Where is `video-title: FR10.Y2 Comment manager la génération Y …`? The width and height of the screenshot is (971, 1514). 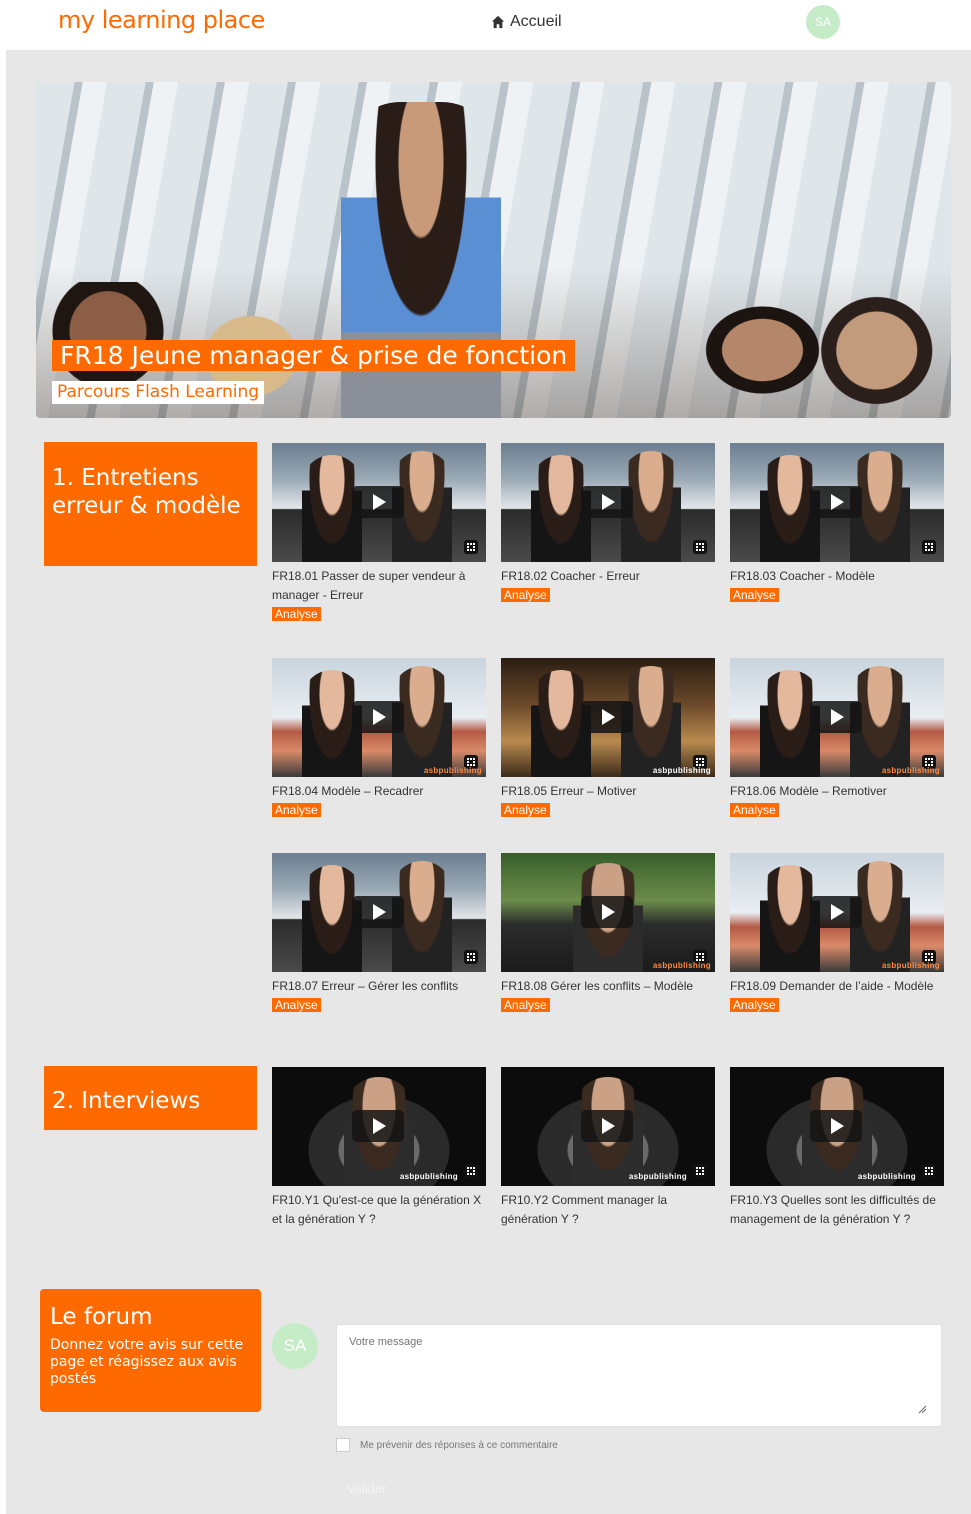 video-title: FR10.Y2 Comment manager la génération Y … is located at coordinates (608, 1210).